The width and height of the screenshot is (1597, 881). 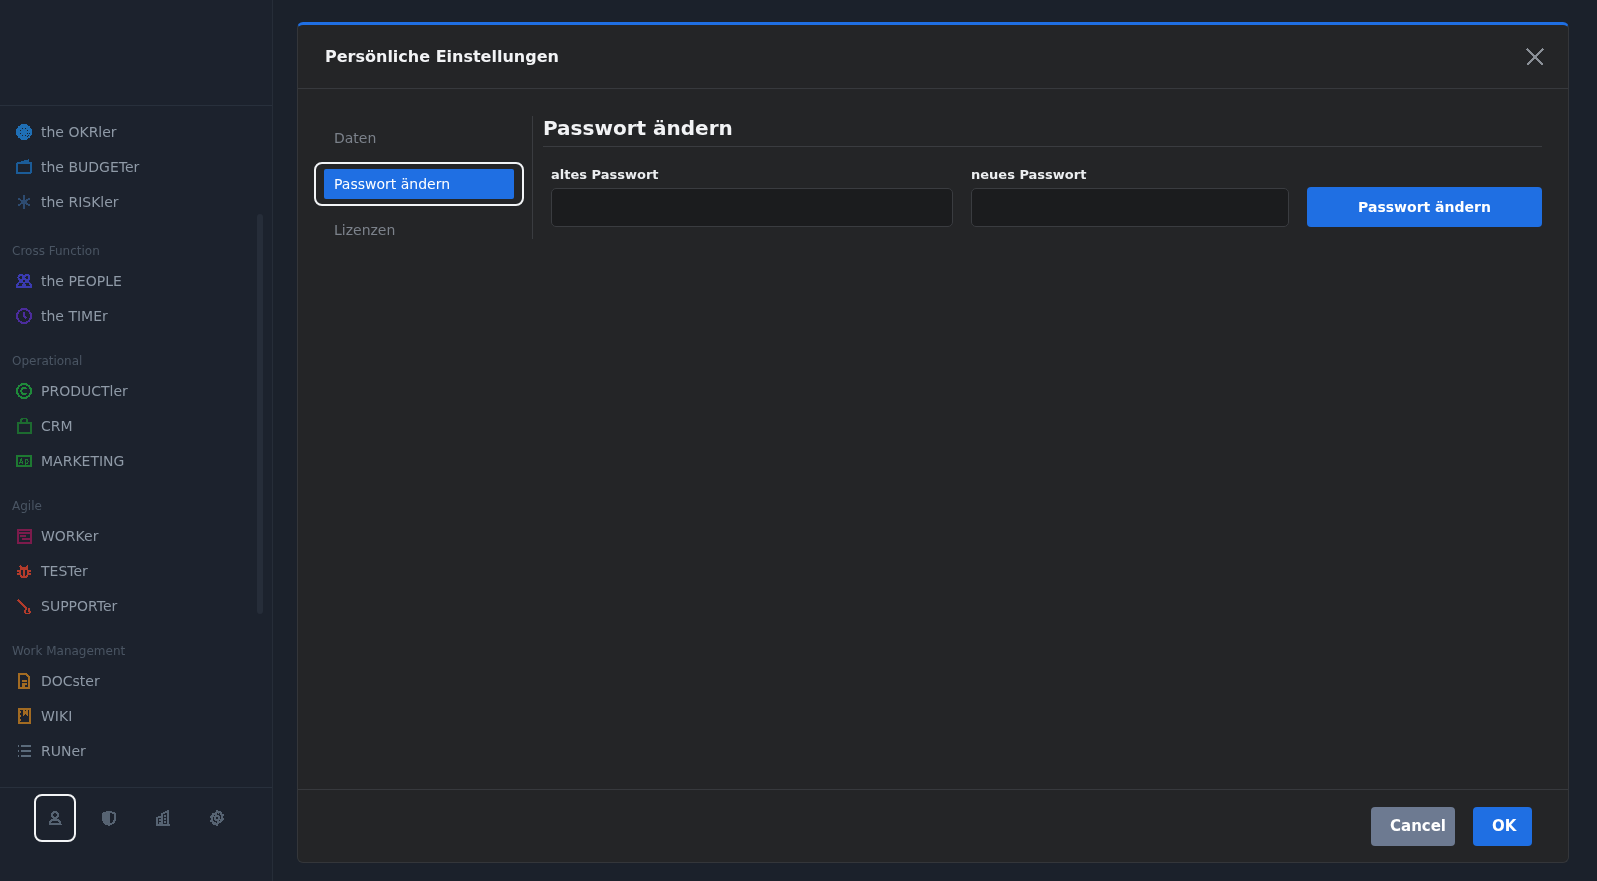 I want to click on sidebar-item: the OKRler, so click(x=136, y=131).